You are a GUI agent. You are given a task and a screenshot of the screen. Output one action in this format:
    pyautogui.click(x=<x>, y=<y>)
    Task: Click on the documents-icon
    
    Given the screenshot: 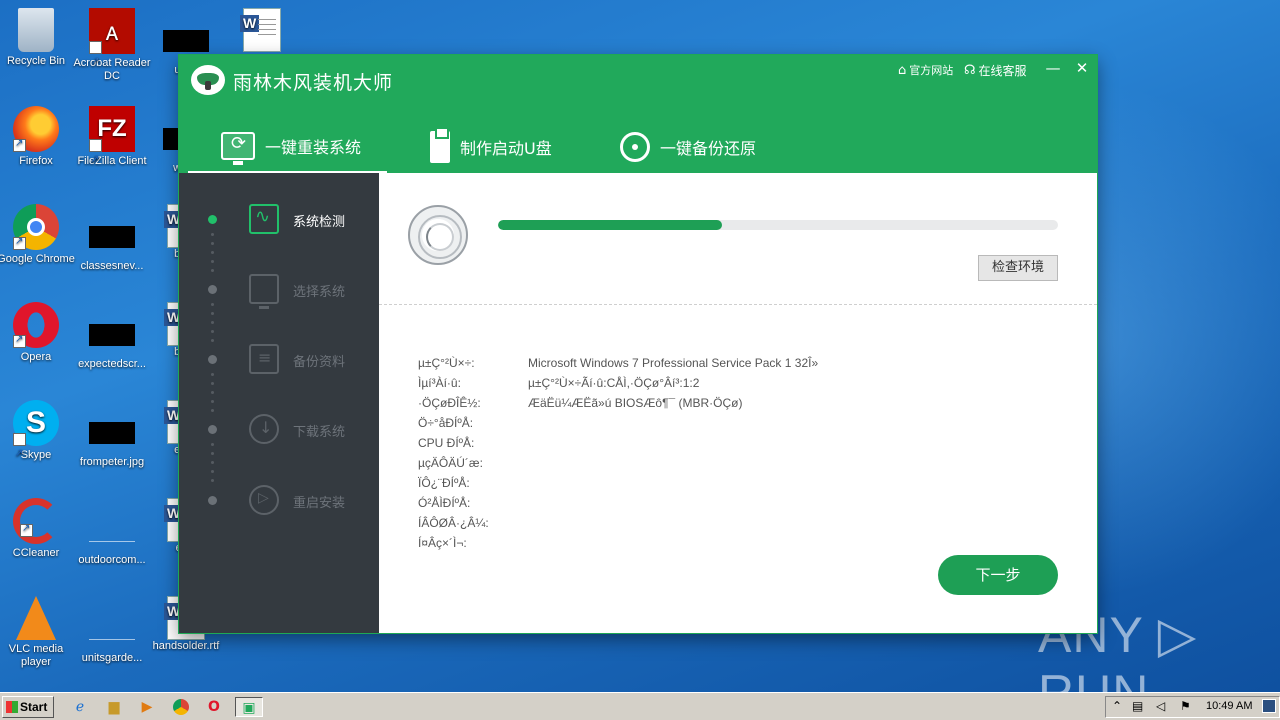 What is the action you would take?
    pyautogui.click(x=264, y=359)
    